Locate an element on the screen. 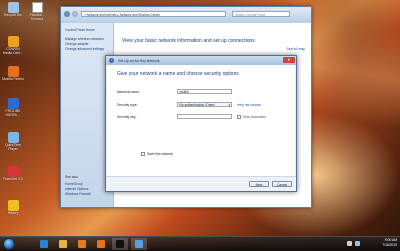 The width and height of the screenshot is (400, 251). explorer-icon is located at coordinates (63, 244).